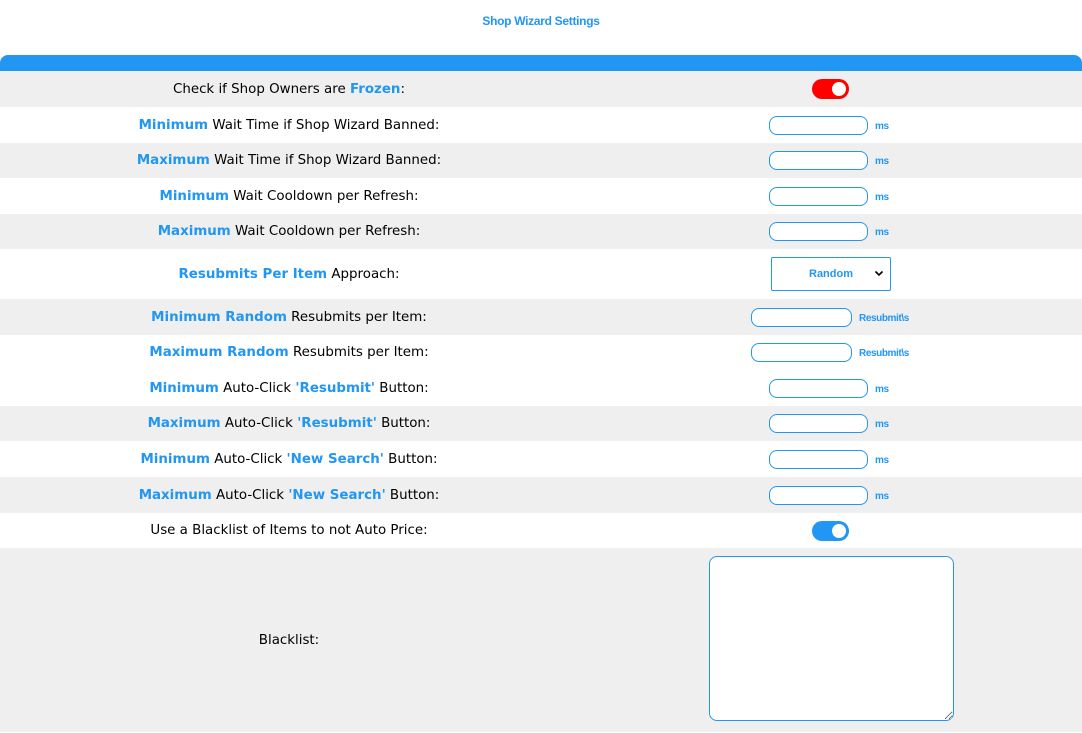  I want to click on control-cell-max-autoclick-resubmit: ms, so click(829, 423).